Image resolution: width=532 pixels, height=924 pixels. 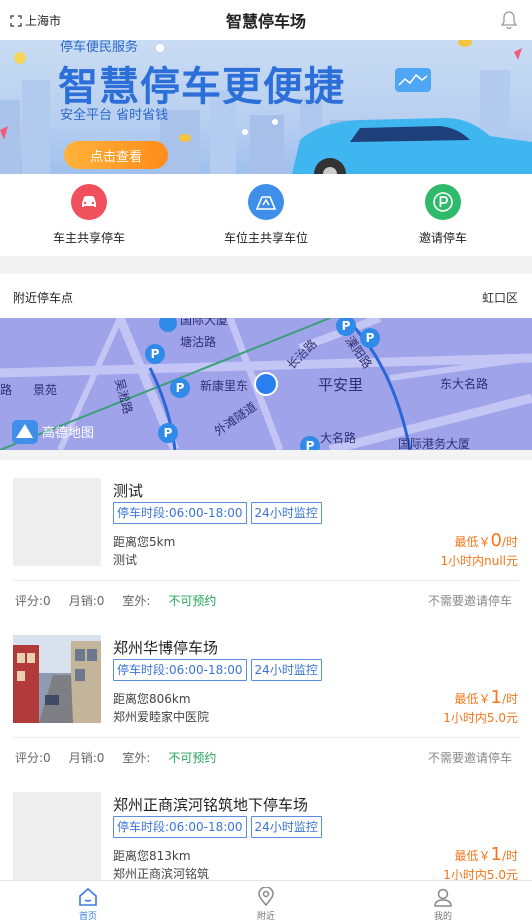 I want to click on nearby-title: 附近停车点, so click(x=43, y=298).